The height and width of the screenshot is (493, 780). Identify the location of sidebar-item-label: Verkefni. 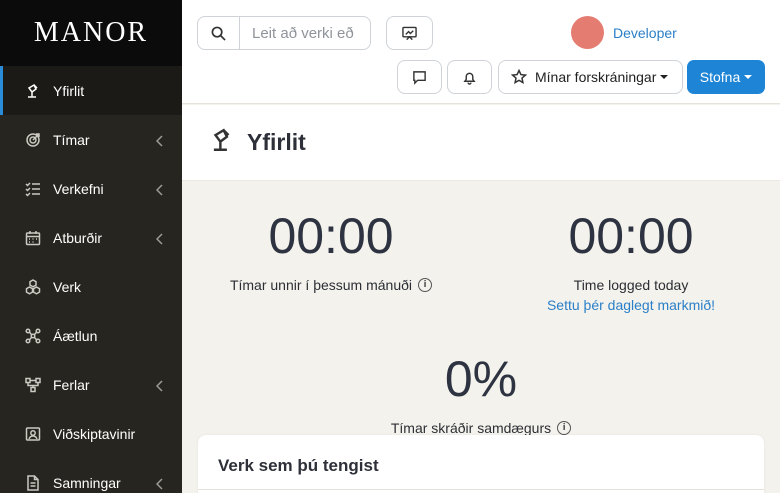
(78, 188).